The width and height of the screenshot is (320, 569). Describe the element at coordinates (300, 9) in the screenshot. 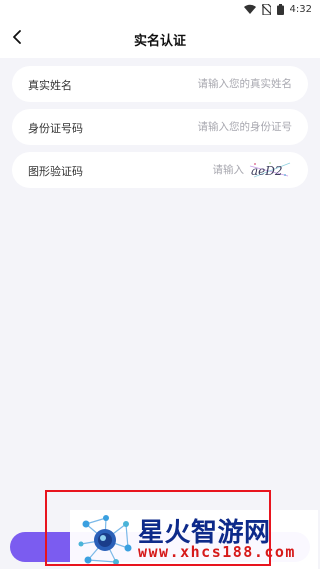

I see `clock-time: 4:32` at that location.